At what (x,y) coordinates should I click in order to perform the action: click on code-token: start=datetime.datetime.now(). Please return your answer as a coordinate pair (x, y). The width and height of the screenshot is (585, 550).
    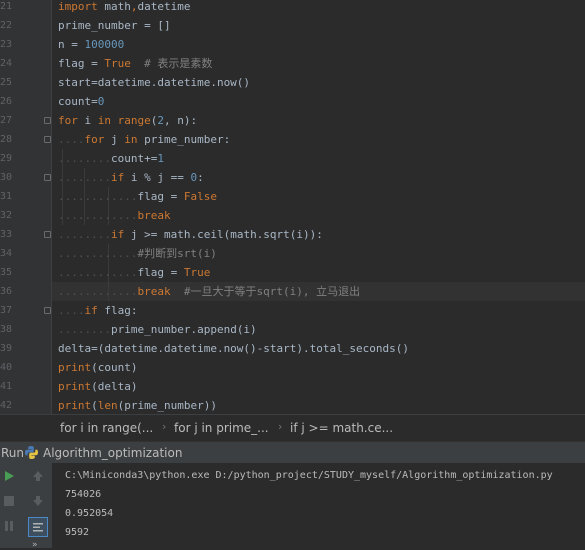
    Looking at the image, I should click on (154, 82).